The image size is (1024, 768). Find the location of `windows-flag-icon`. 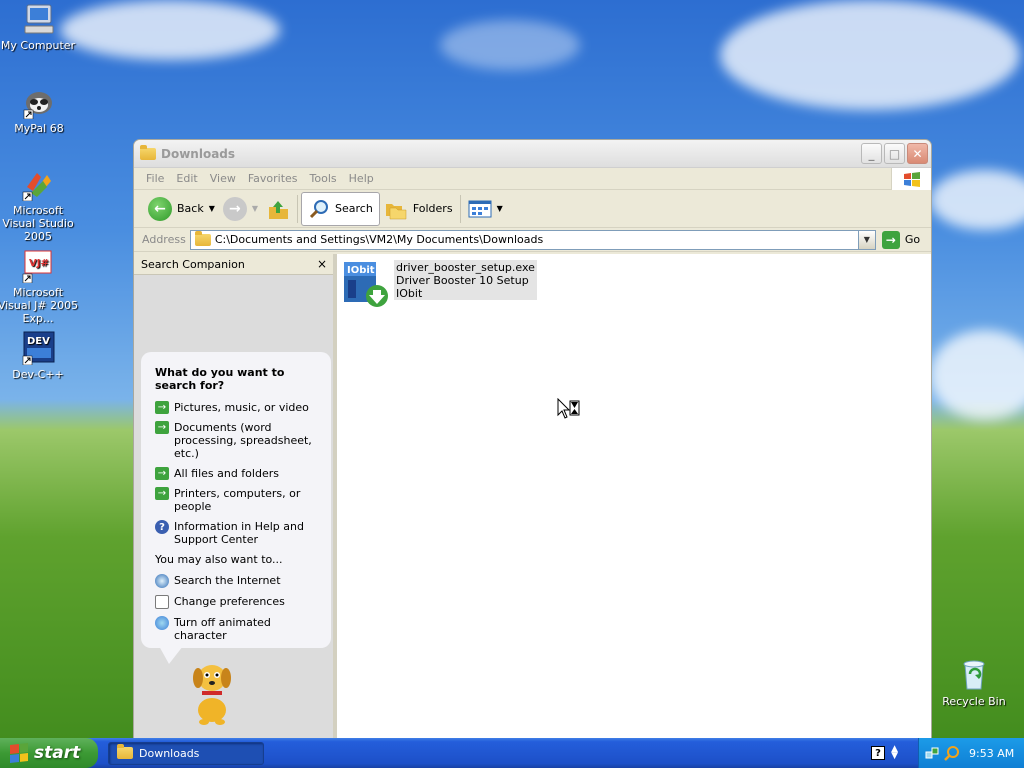

windows-flag-icon is located at coordinates (19, 753).